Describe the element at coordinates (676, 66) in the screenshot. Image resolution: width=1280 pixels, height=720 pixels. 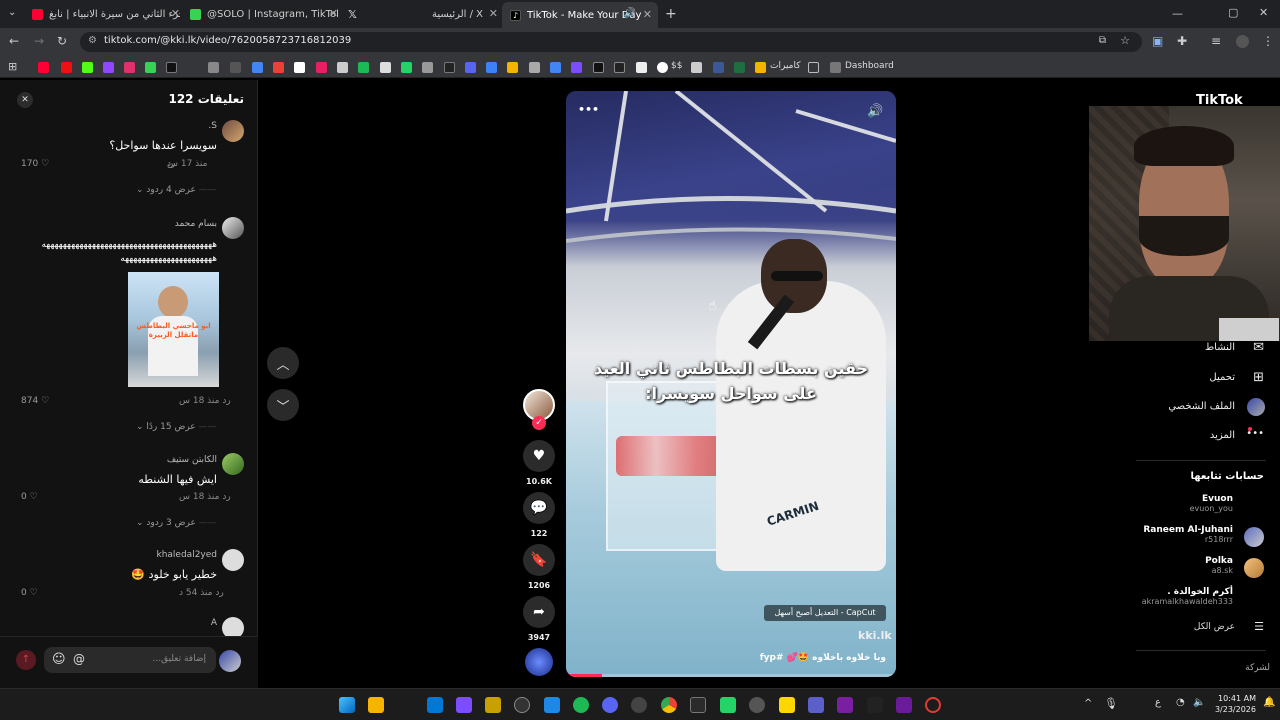
I see `bookmark-label: $$` at that location.